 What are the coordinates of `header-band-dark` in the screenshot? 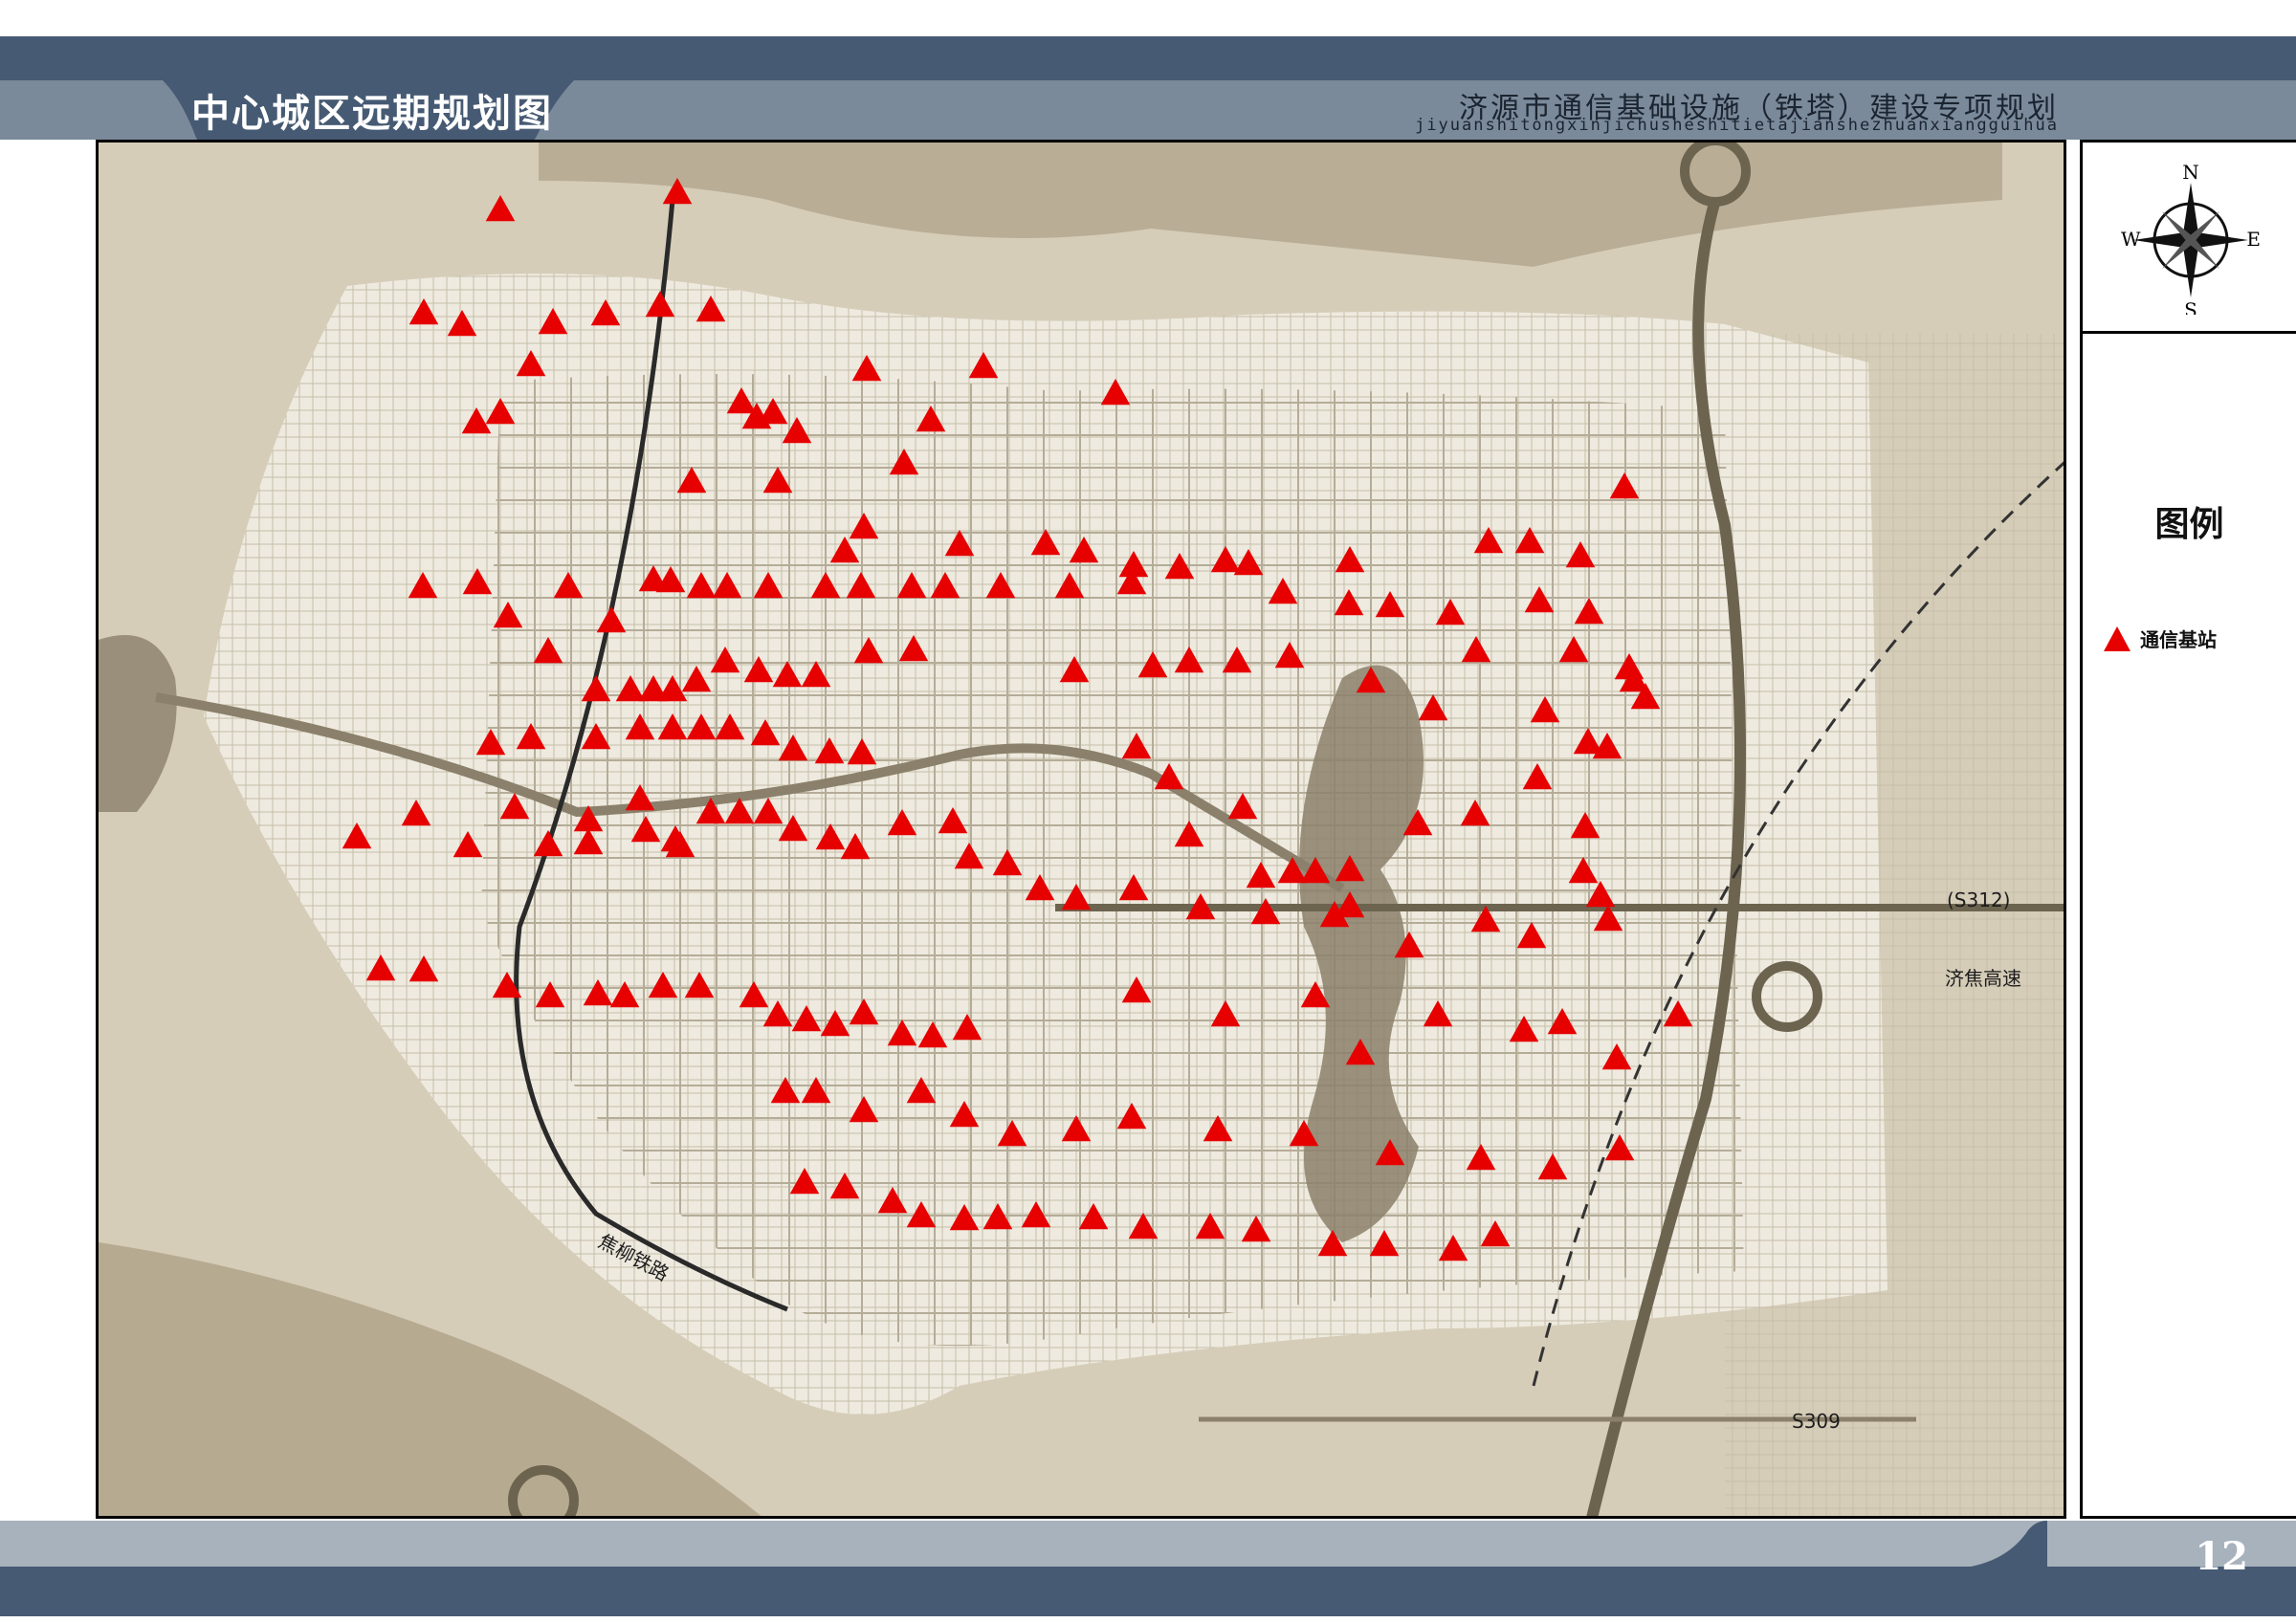 It's located at (1148, 58).